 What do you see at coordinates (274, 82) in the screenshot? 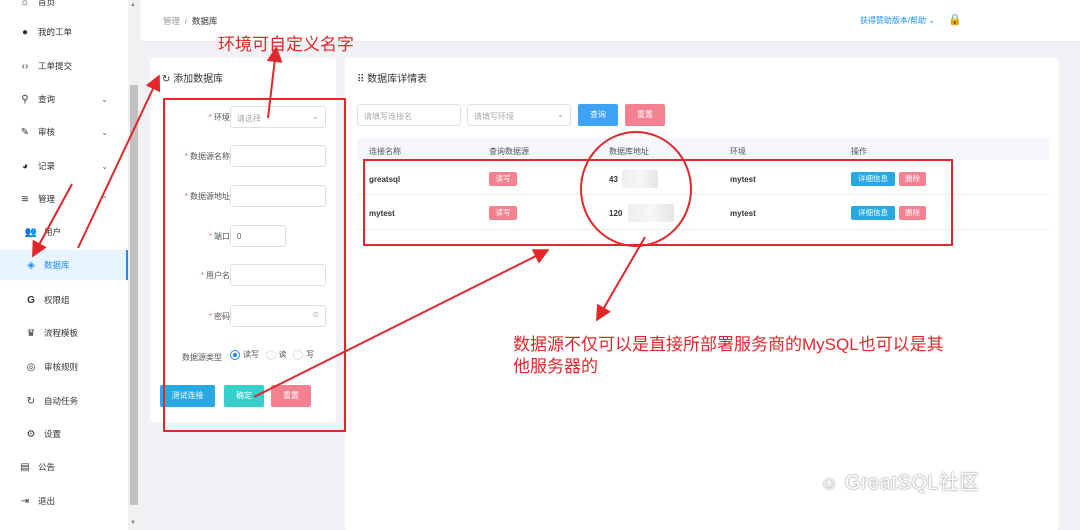
I see `env-arrow` at bounding box center [274, 82].